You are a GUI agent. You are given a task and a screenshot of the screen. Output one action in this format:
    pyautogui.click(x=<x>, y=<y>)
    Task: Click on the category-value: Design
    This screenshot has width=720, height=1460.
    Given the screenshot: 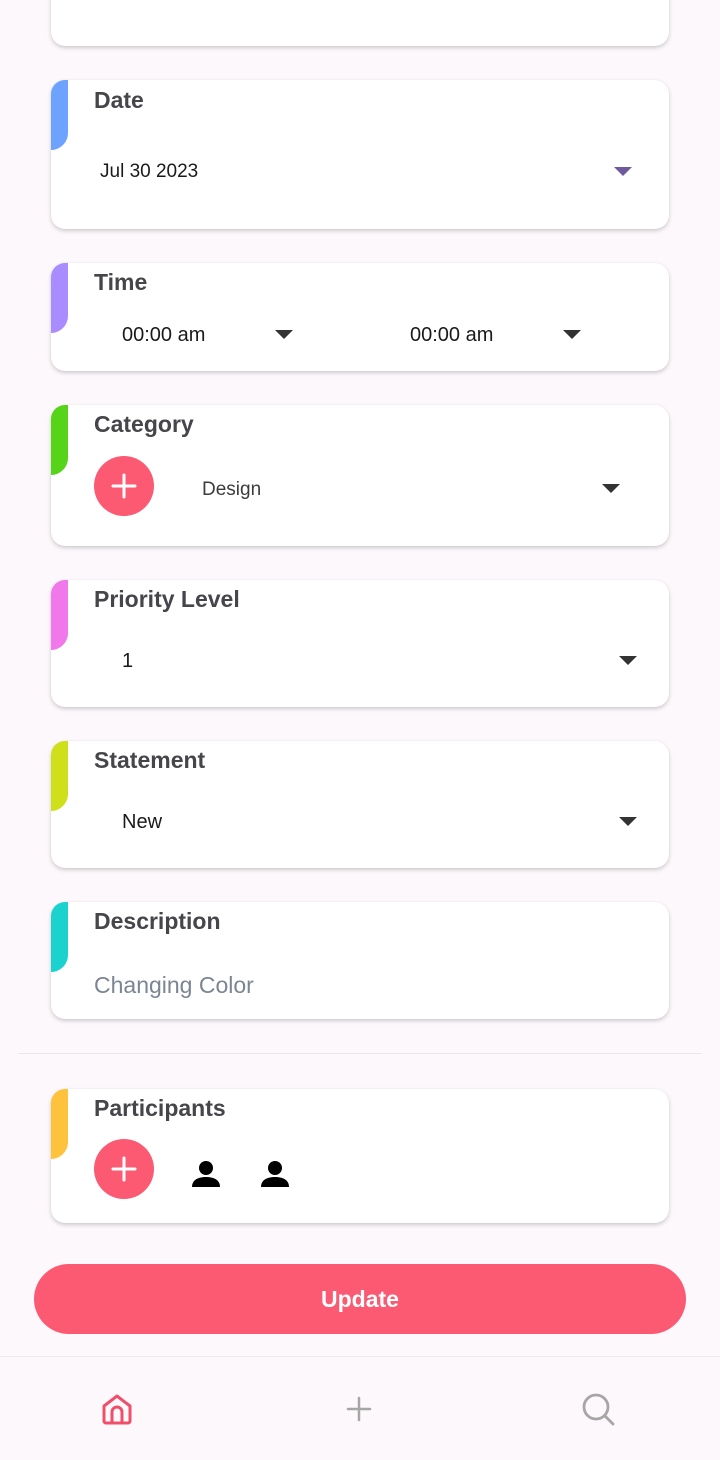 What is the action you would take?
    pyautogui.click(x=232, y=489)
    